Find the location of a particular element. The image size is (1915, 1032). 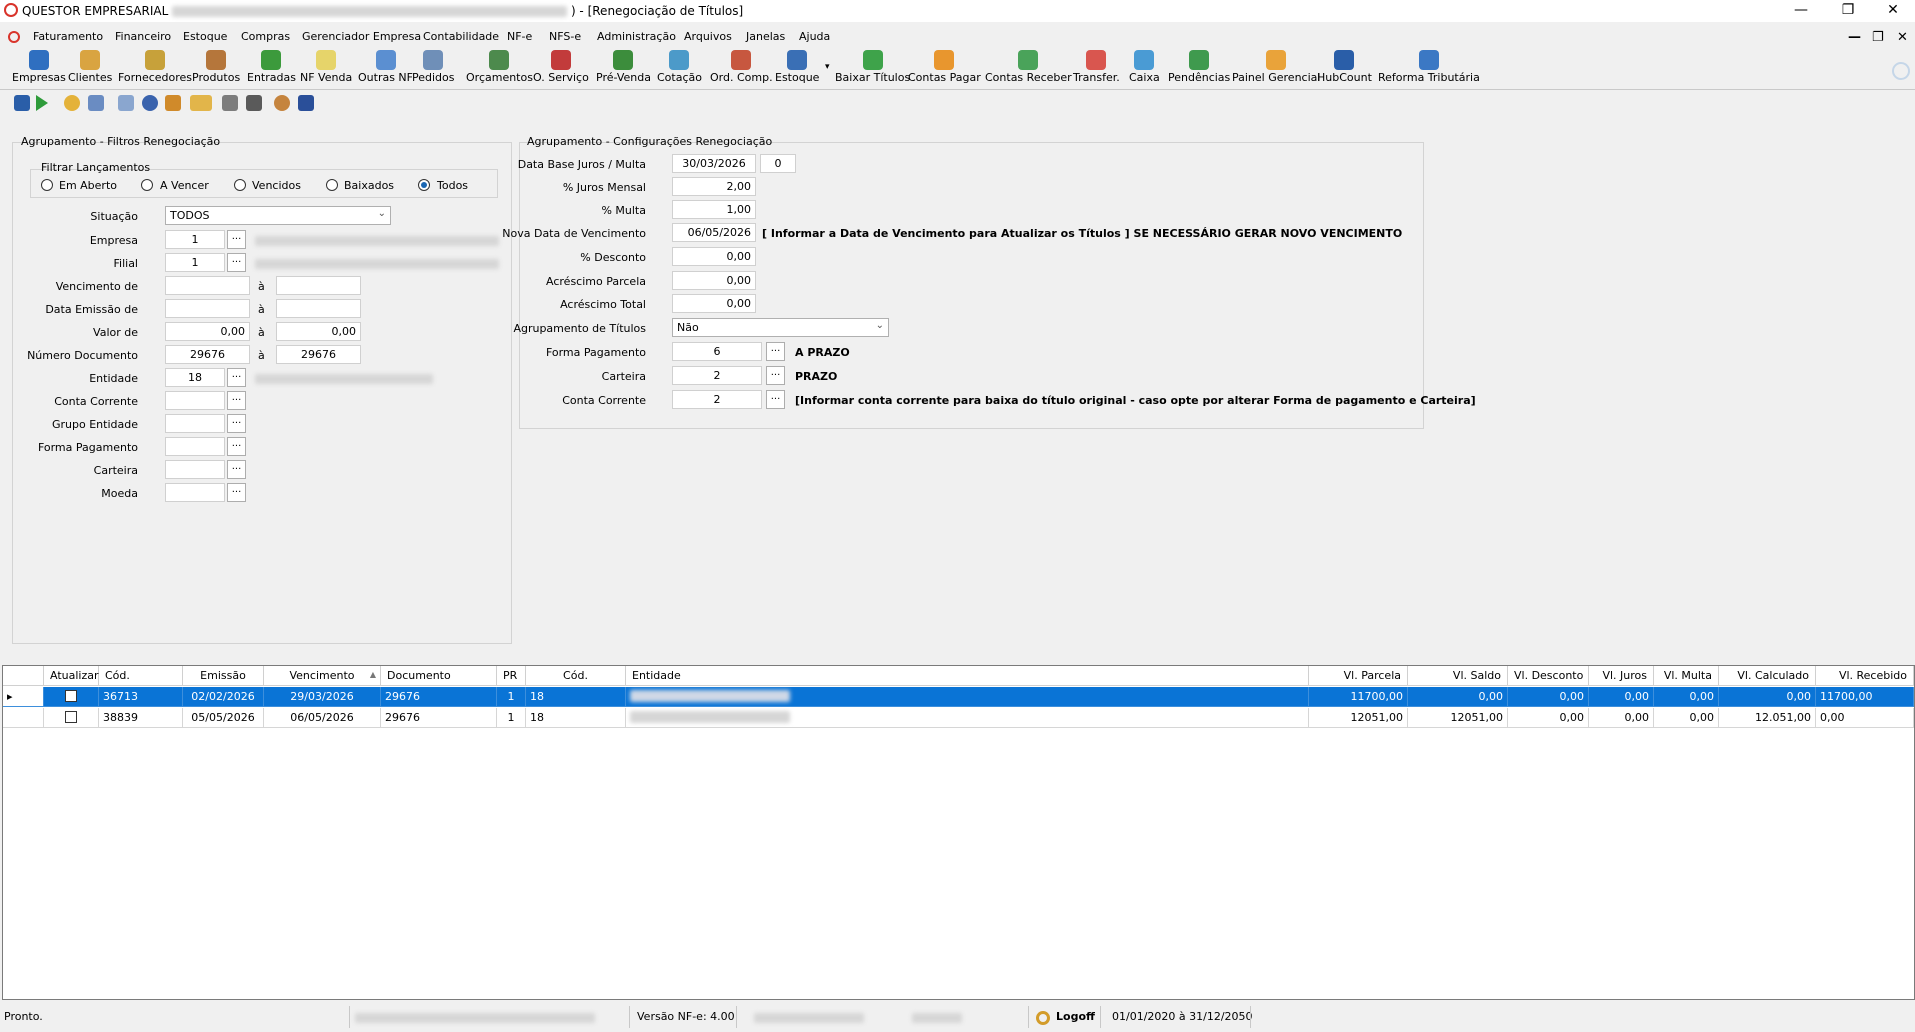

config-carteira-input: 2 is located at coordinates (717, 375).